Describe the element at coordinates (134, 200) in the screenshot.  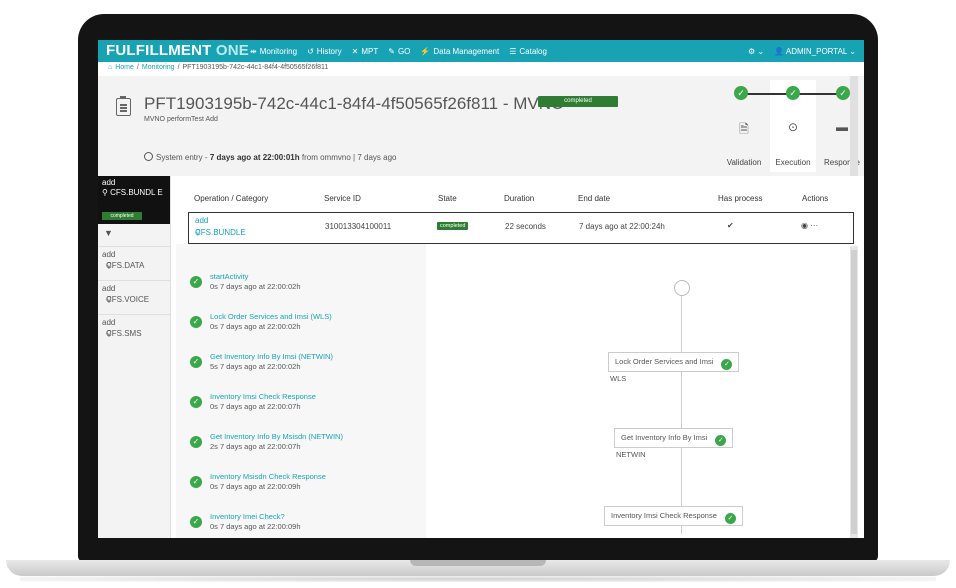
I see `sidebar-item-cfs-bundle: add ⚲ CFS.BUNDL E completed` at that location.